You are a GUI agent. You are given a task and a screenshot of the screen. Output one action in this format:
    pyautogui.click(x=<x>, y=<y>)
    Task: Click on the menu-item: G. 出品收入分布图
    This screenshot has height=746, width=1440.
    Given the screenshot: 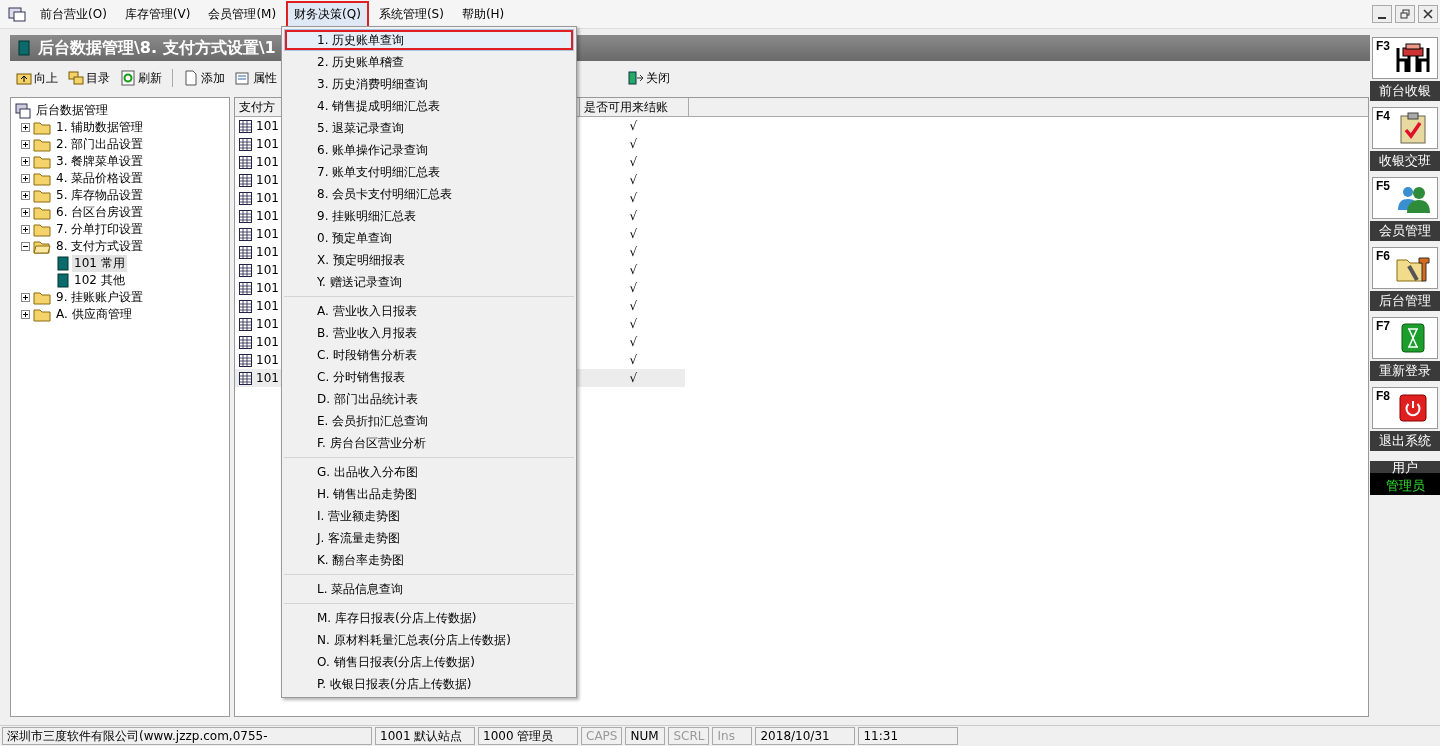 What is the action you would take?
    pyautogui.click(x=429, y=472)
    